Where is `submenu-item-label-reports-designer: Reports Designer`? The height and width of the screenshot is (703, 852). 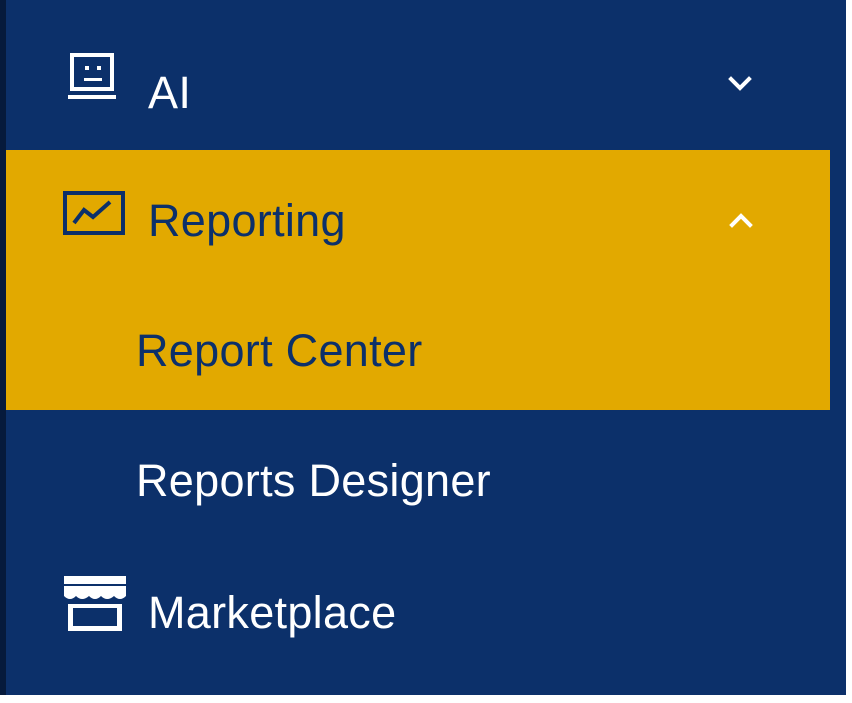
submenu-item-label-reports-designer: Reports Designer is located at coordinates (313, 480).